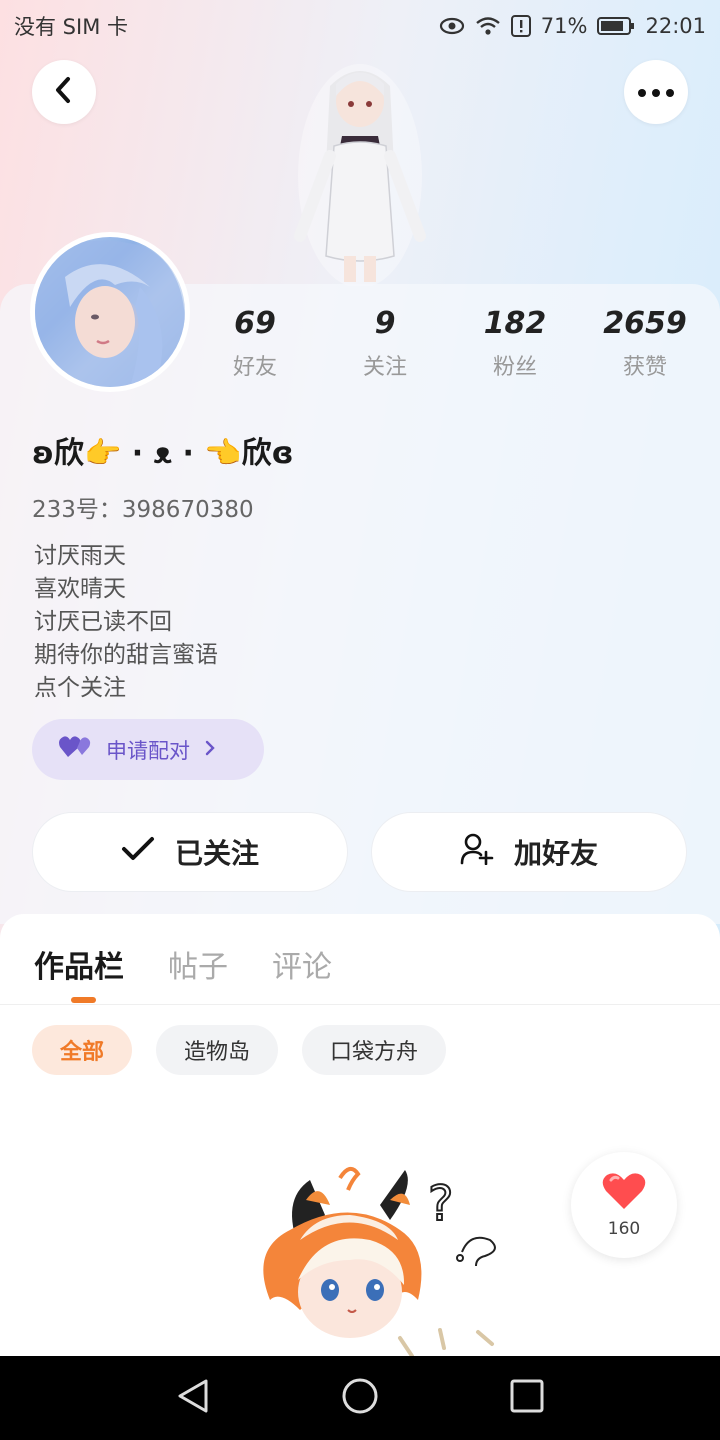  I want to click on more-dots-icon, so click(656, 92).